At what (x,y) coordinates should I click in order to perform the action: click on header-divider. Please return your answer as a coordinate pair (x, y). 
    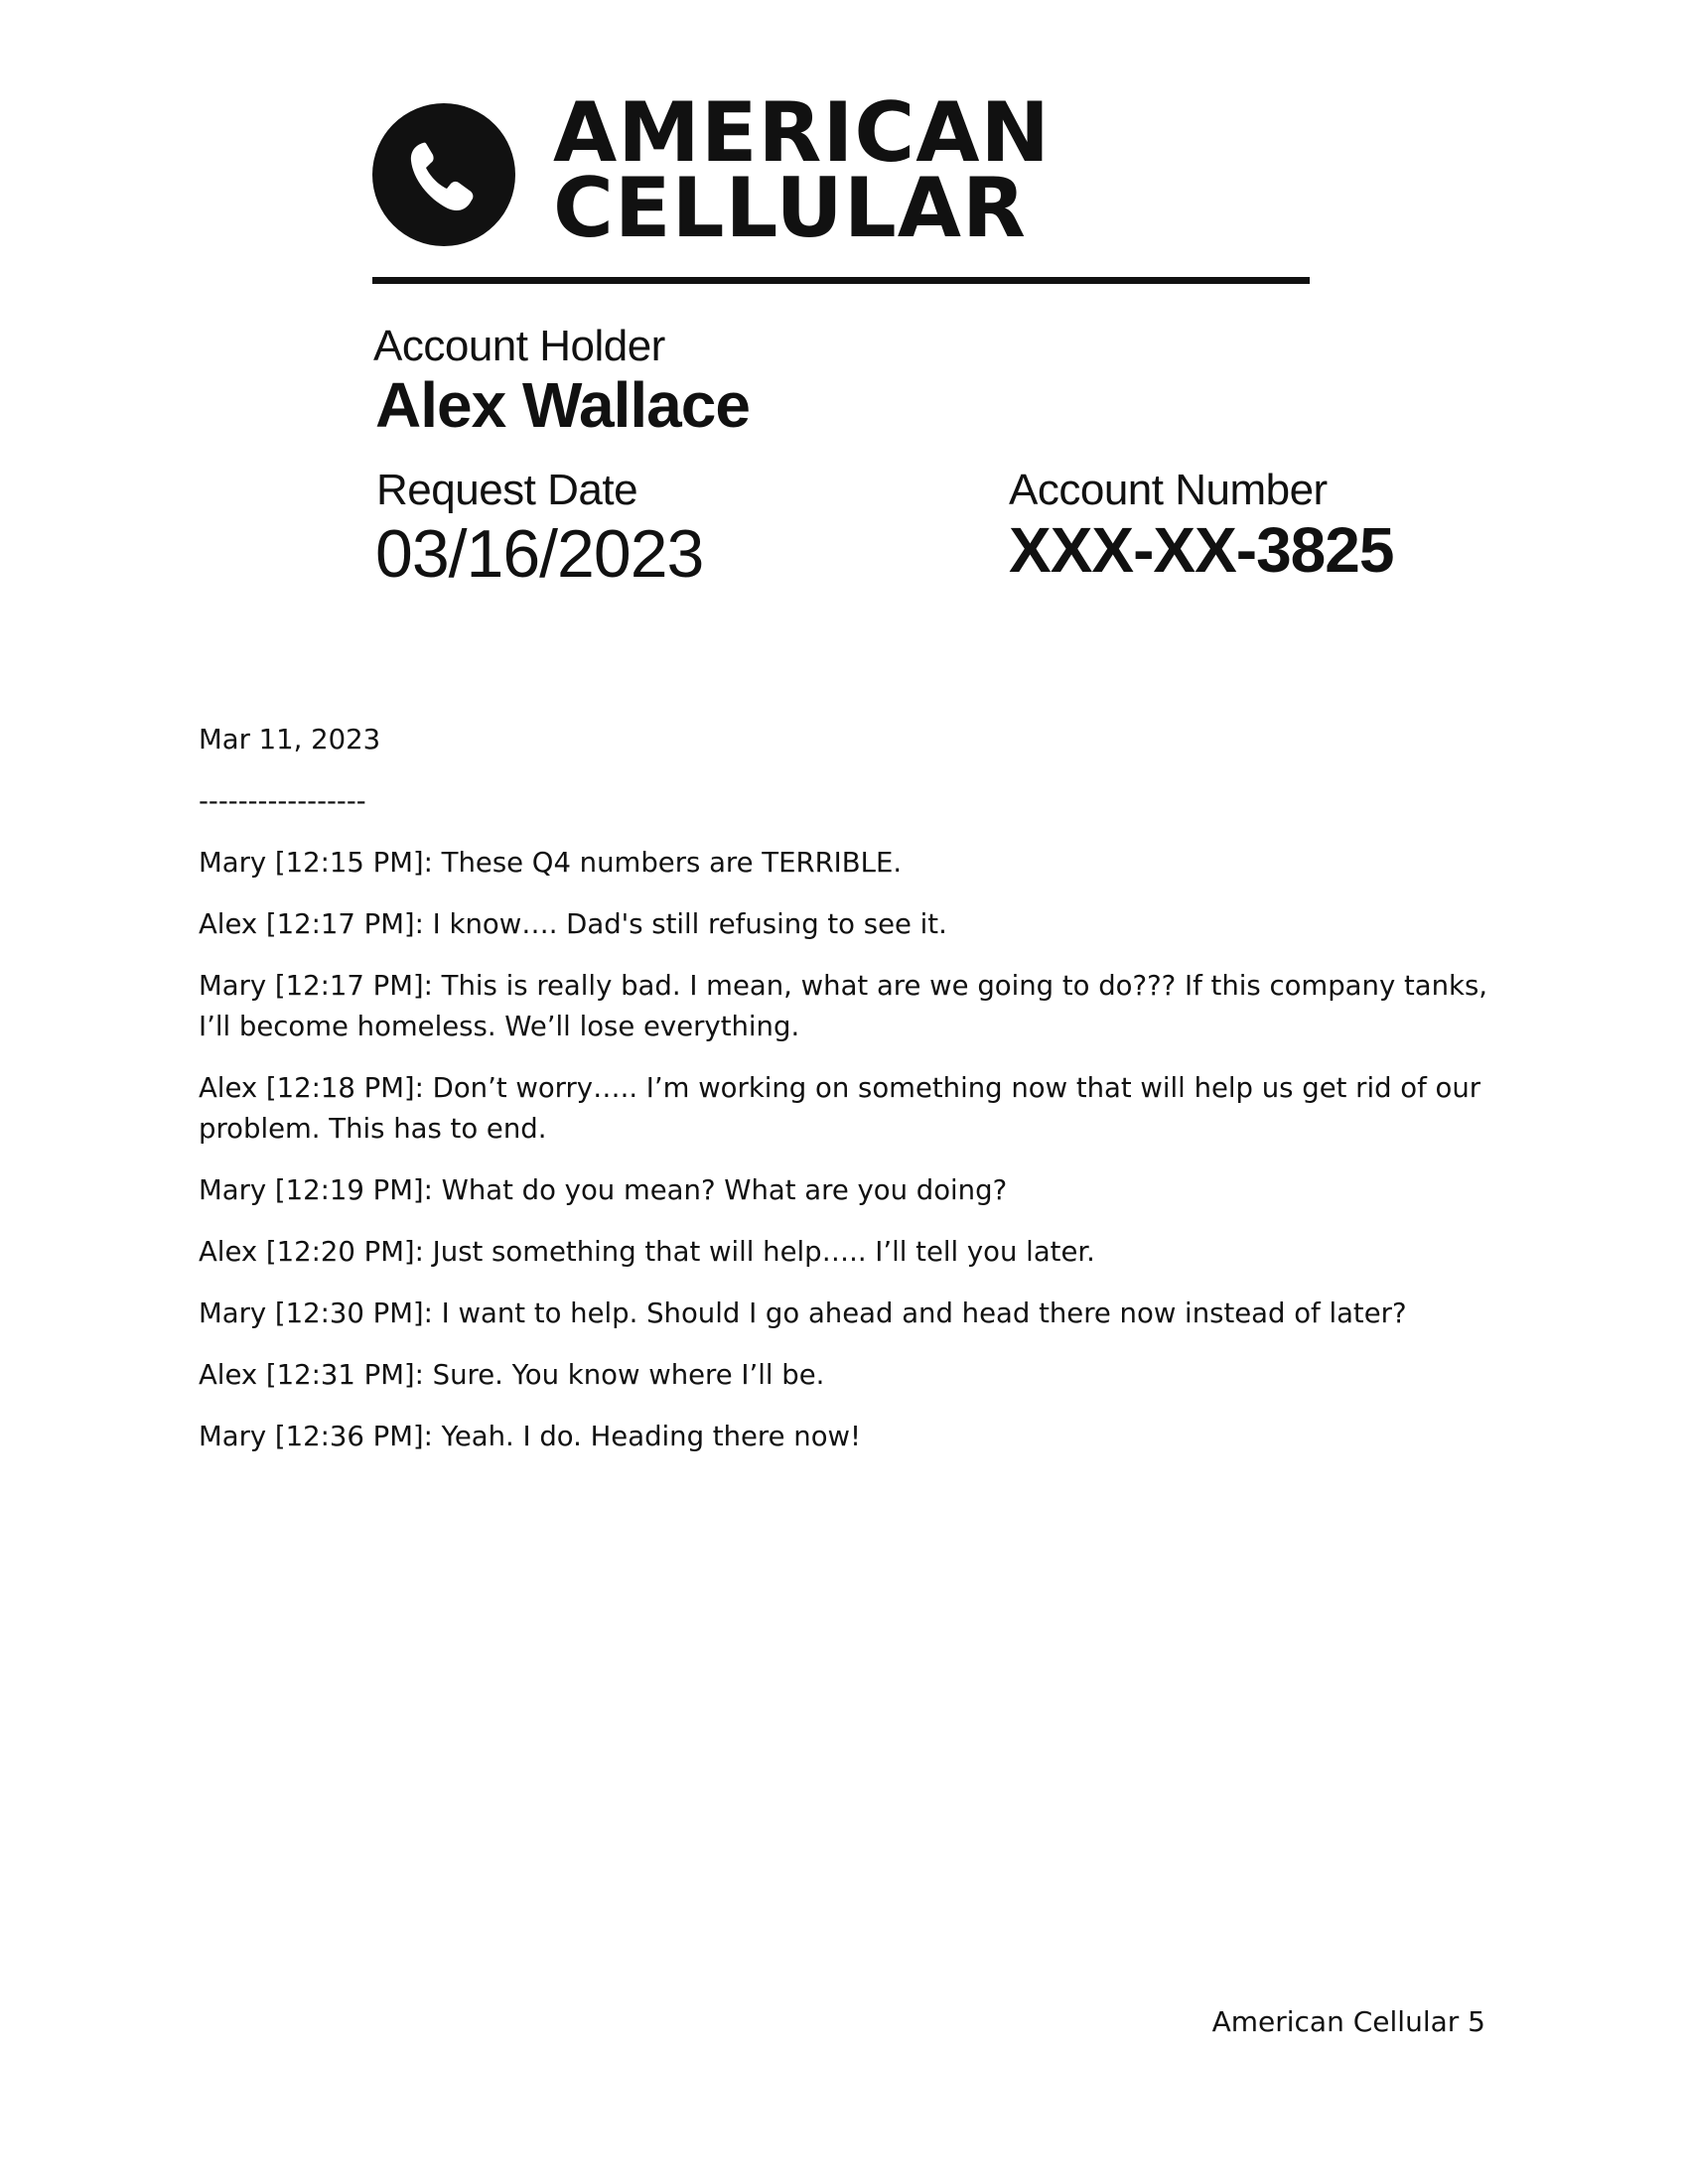
    Looking at the image, I should click on (841, 280).